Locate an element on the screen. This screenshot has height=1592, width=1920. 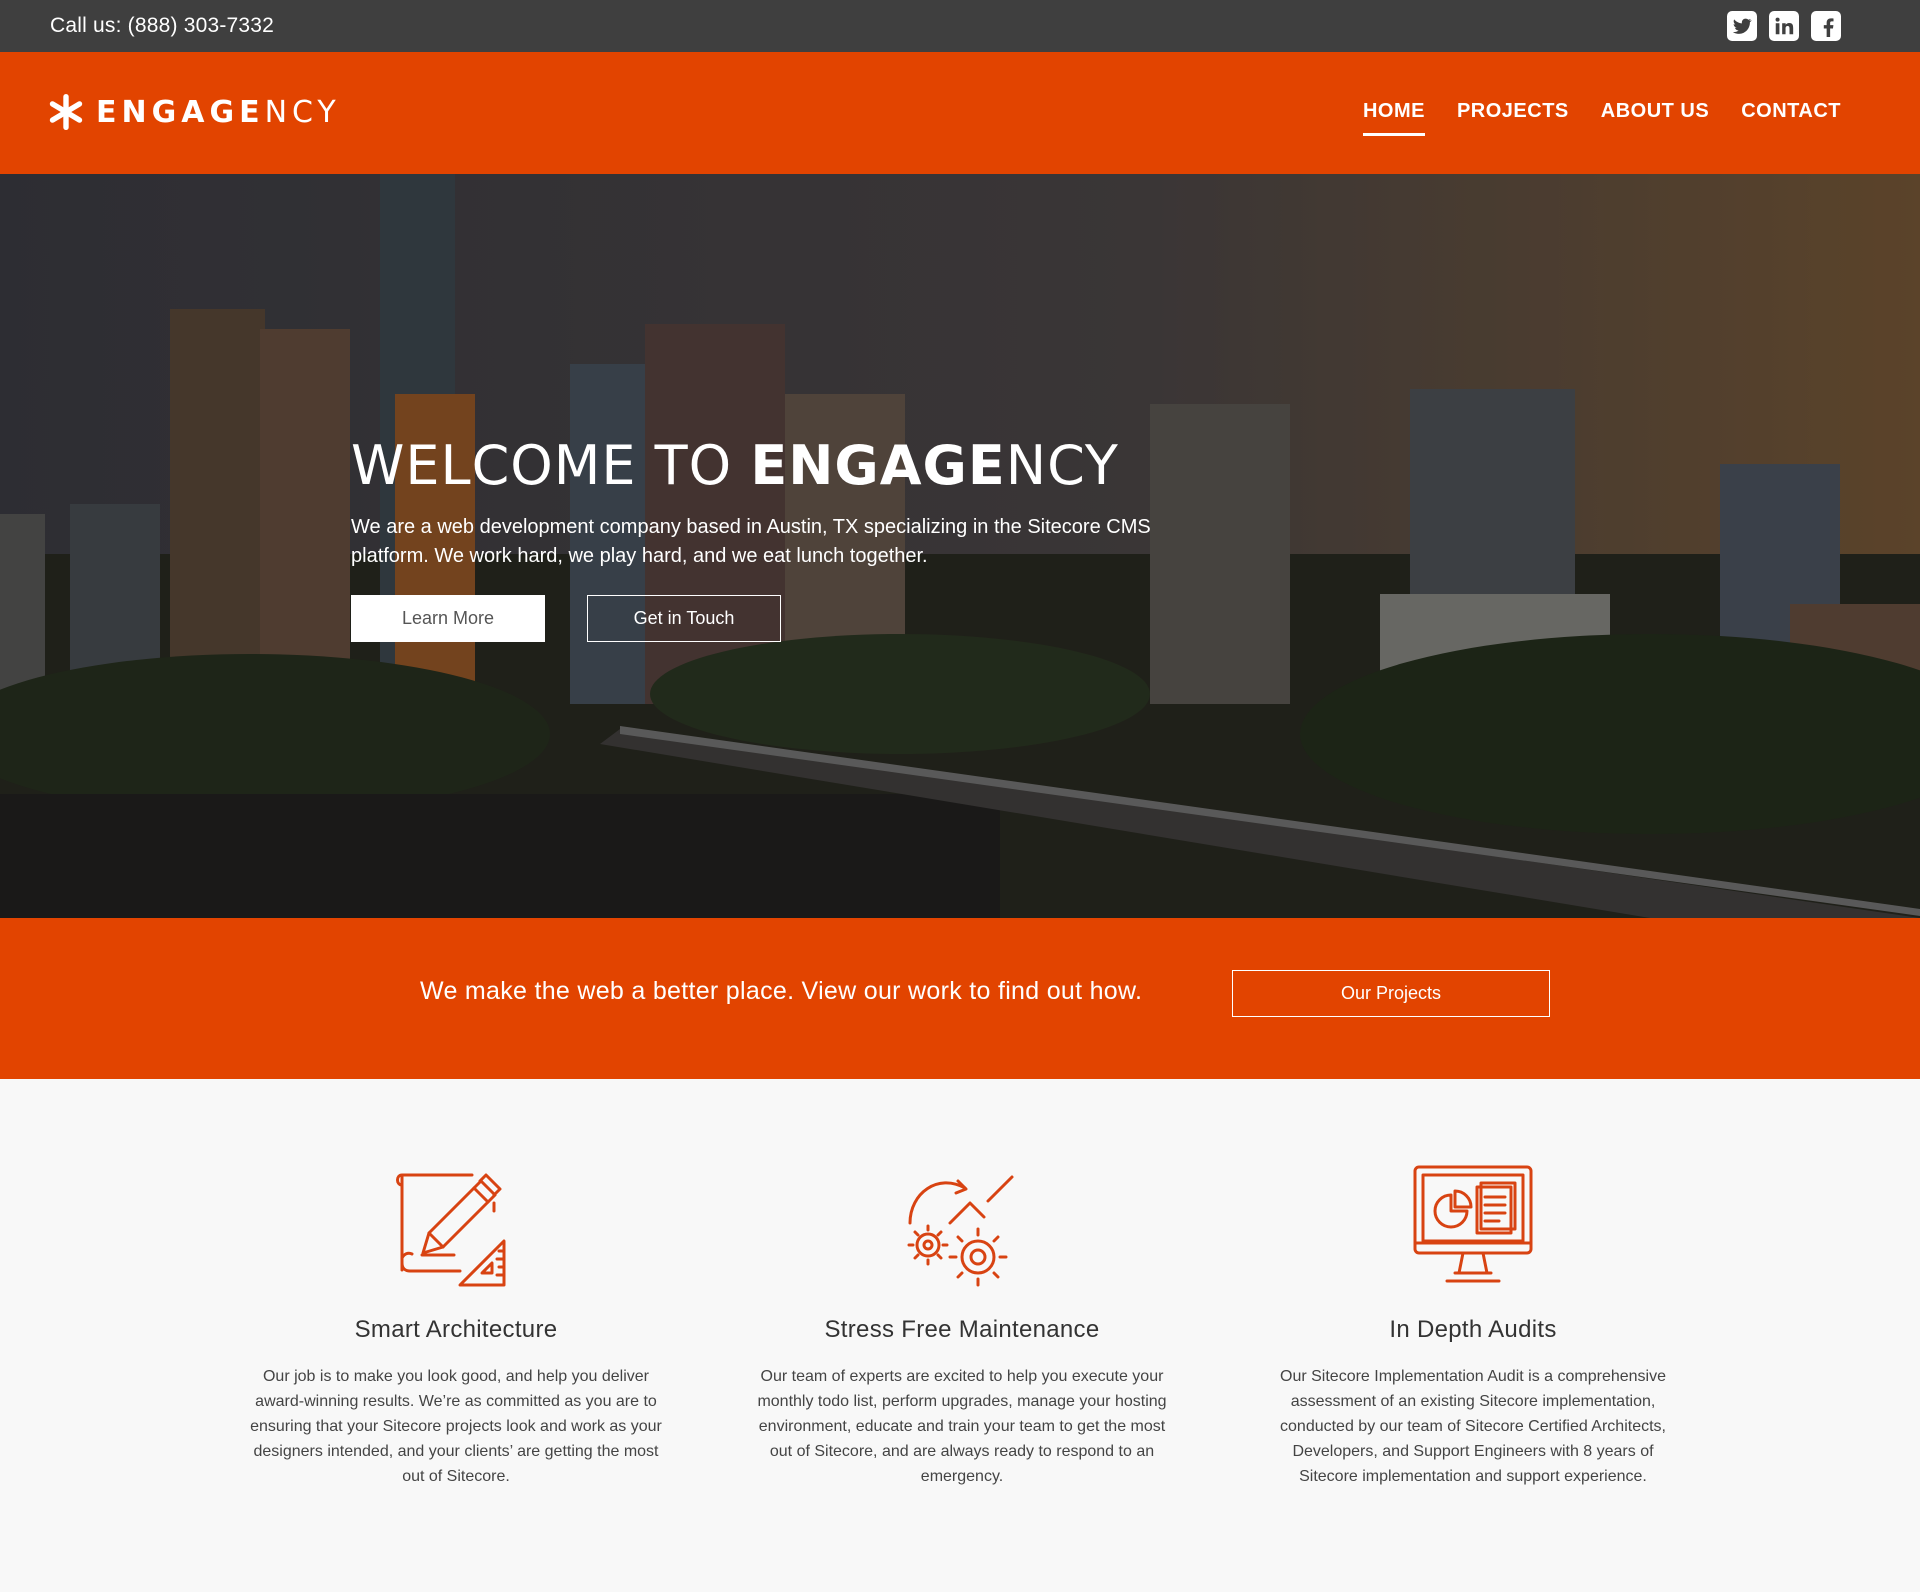
hero-title: WELCOME TO ENGAGENCY is located at coordinates (791, 465).